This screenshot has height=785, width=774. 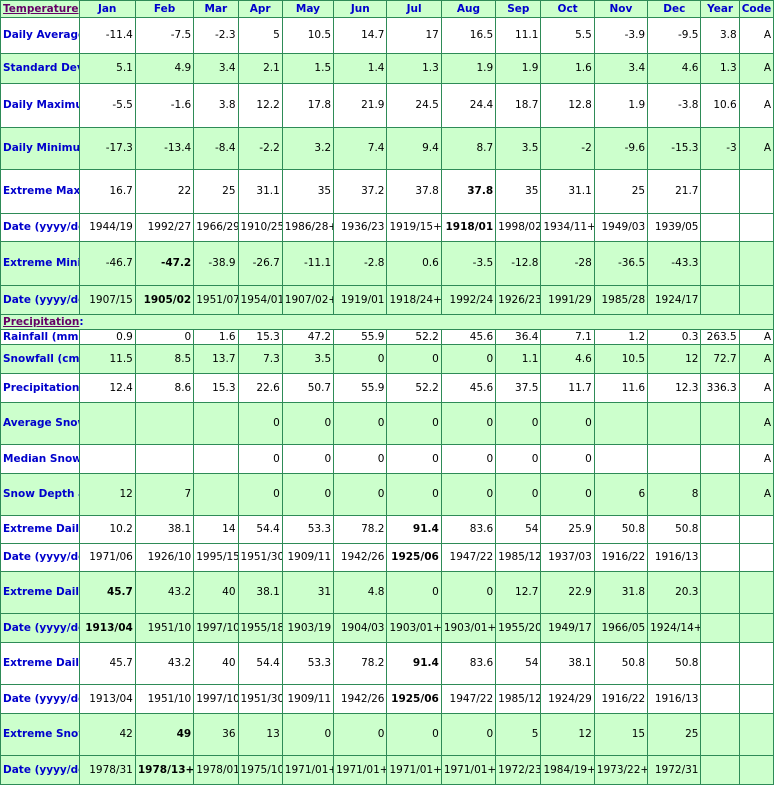 I want to click on data-cell: -3.5, so click(x=468, y=263).